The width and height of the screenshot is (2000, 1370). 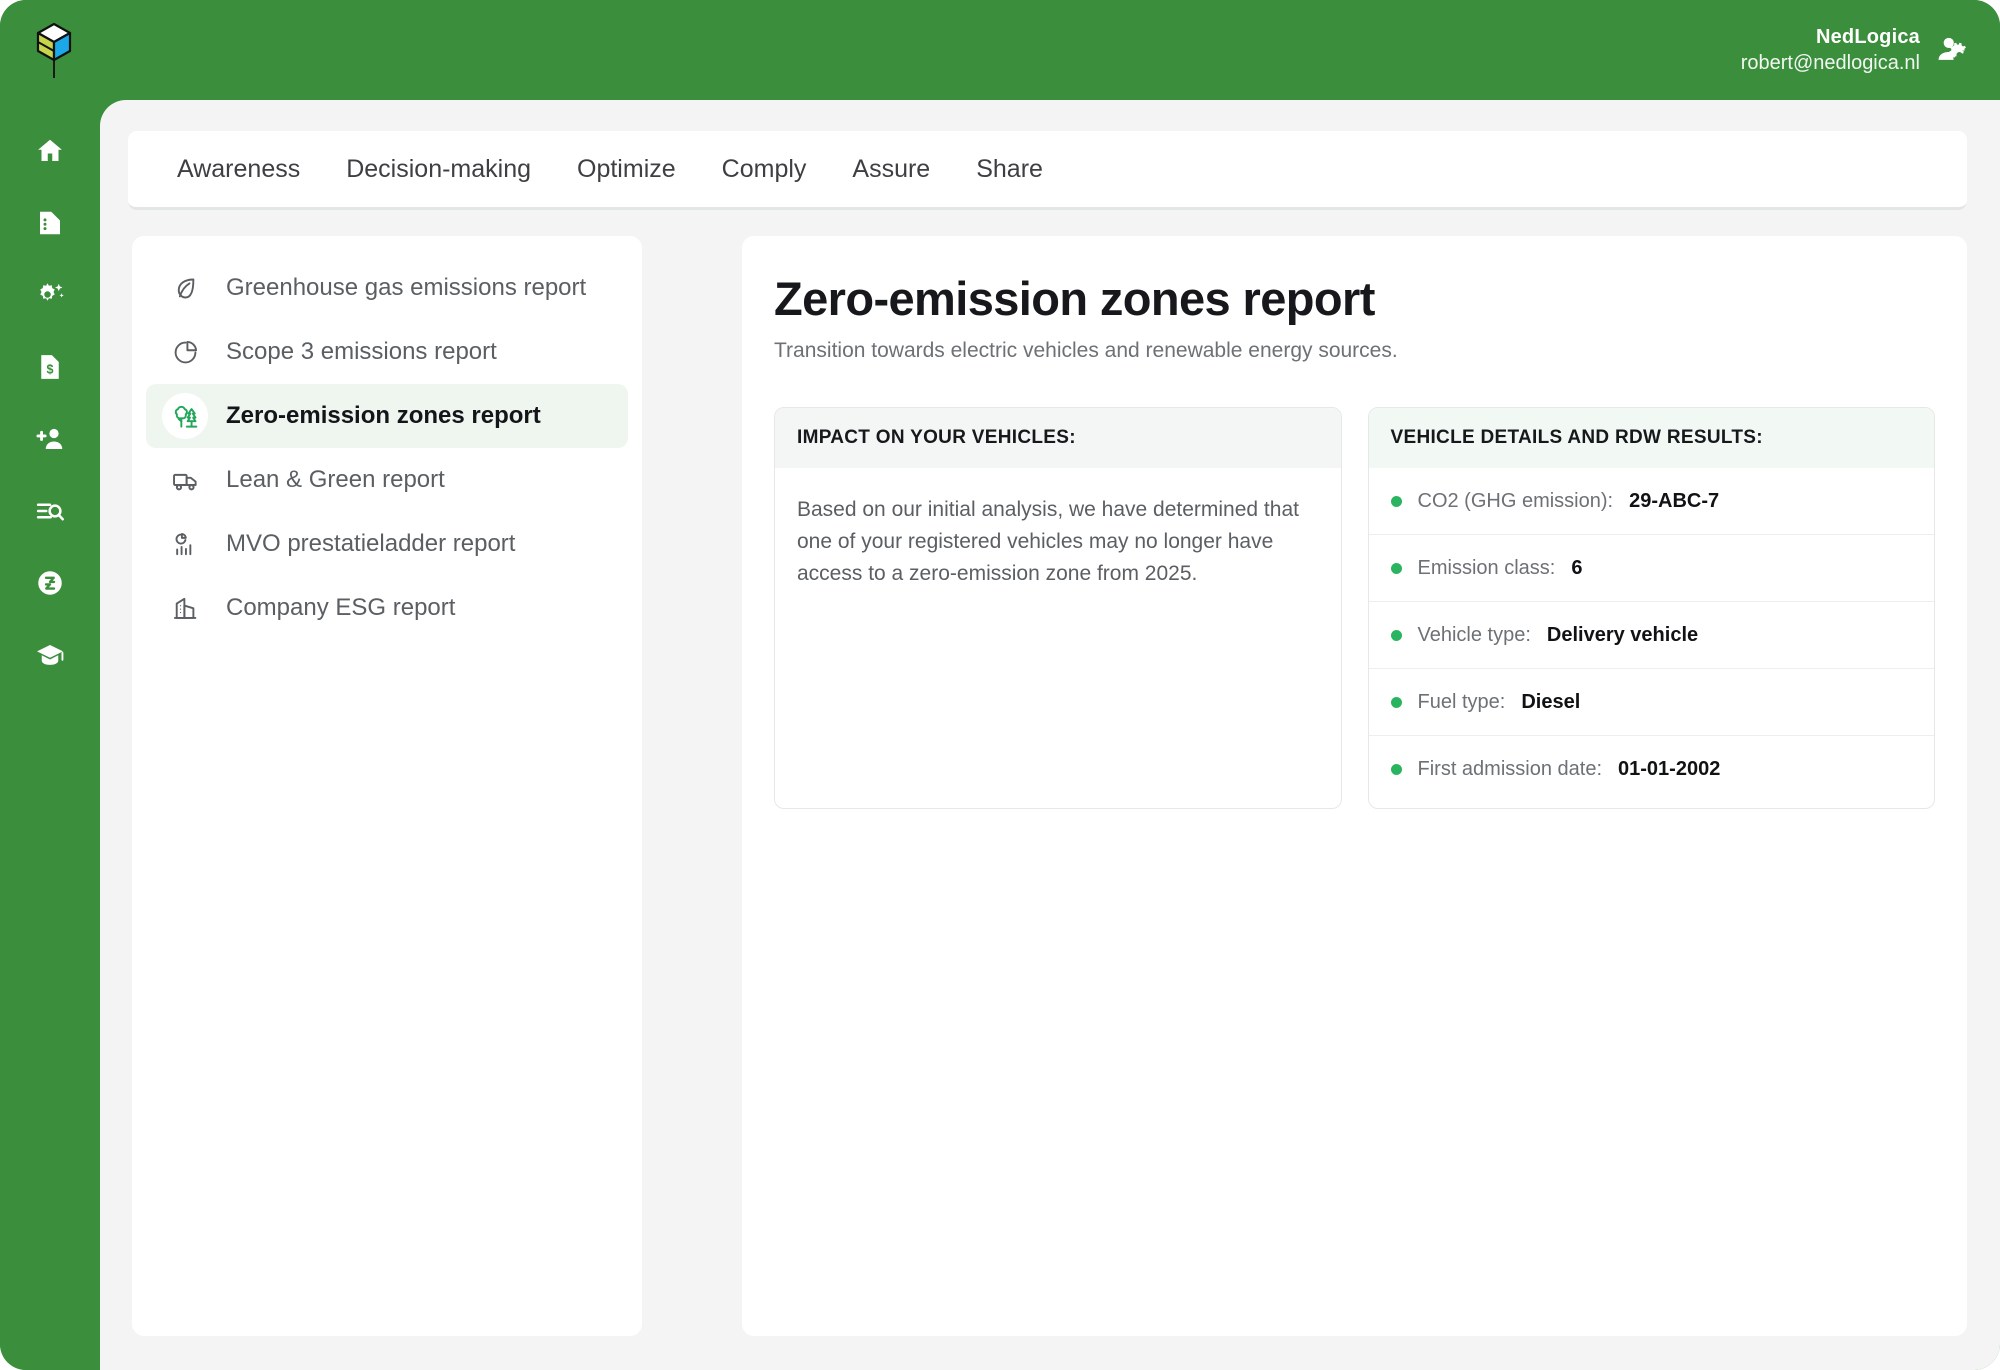 I want to click on report-item-label: Zero-emission zones report, so click(x=383, y=415).